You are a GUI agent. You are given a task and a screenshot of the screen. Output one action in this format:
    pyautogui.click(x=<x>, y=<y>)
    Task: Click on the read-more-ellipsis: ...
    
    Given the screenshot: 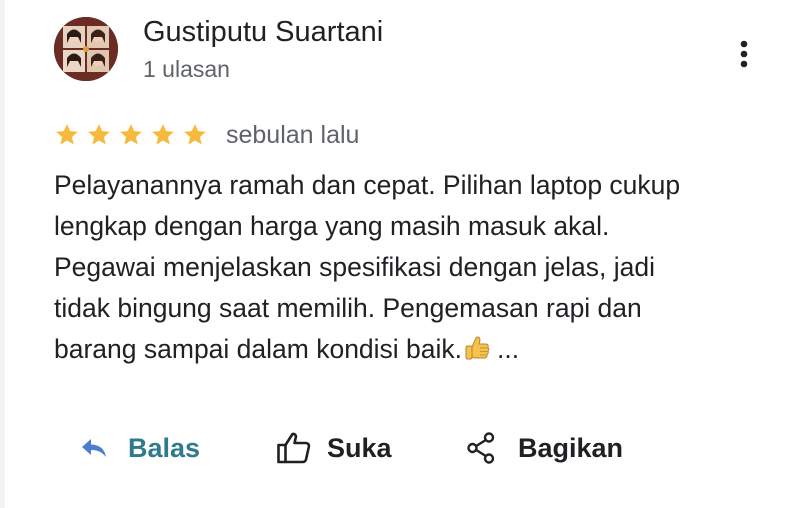 What is the action you would take?
    pyautogui.click(x=508, y=349)
    